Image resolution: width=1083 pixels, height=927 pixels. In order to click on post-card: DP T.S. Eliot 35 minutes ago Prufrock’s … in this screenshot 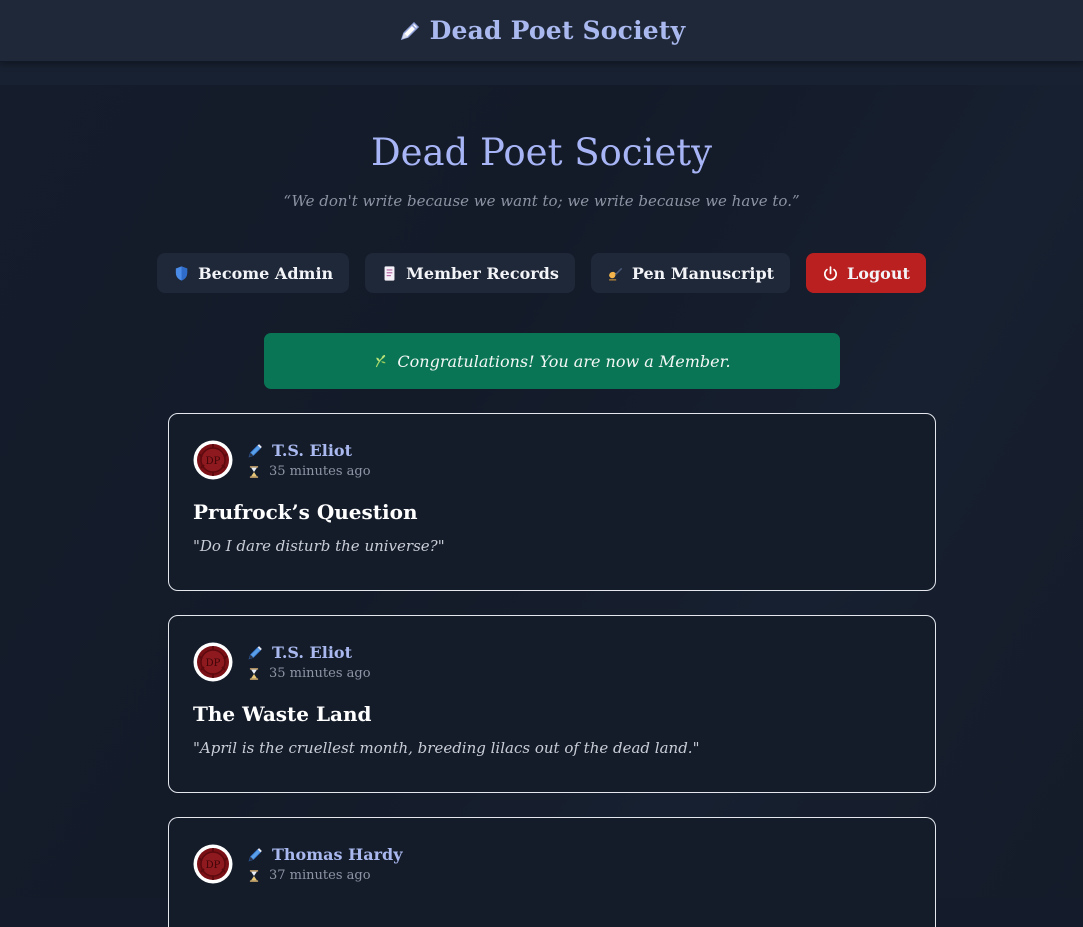, I will do `click(552, 502)`.